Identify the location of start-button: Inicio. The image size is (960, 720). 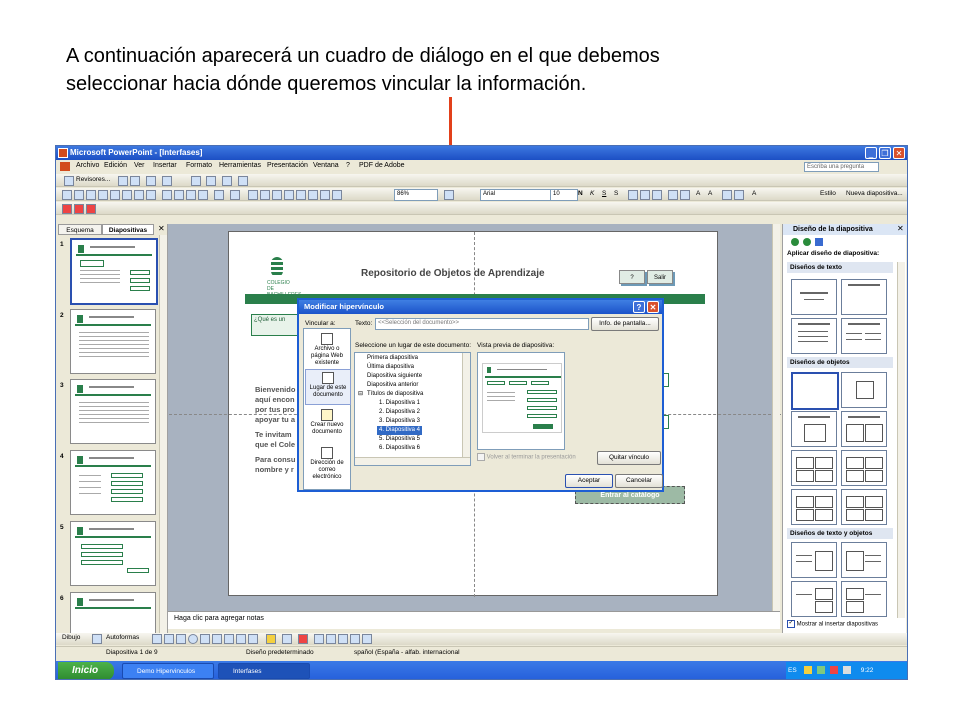
(86, 670).